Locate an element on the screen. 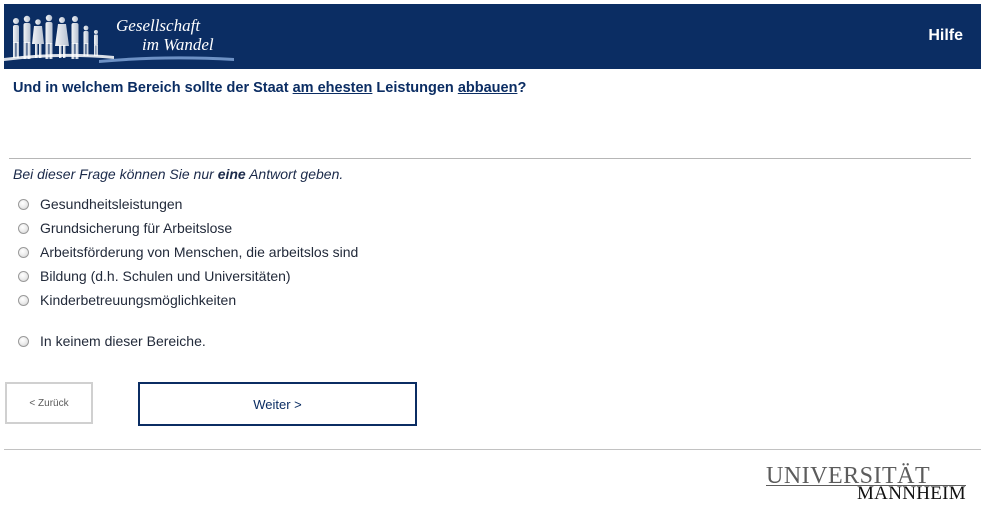  logo-text-line1: Gesellschaft is located at coordinates (158, 25).